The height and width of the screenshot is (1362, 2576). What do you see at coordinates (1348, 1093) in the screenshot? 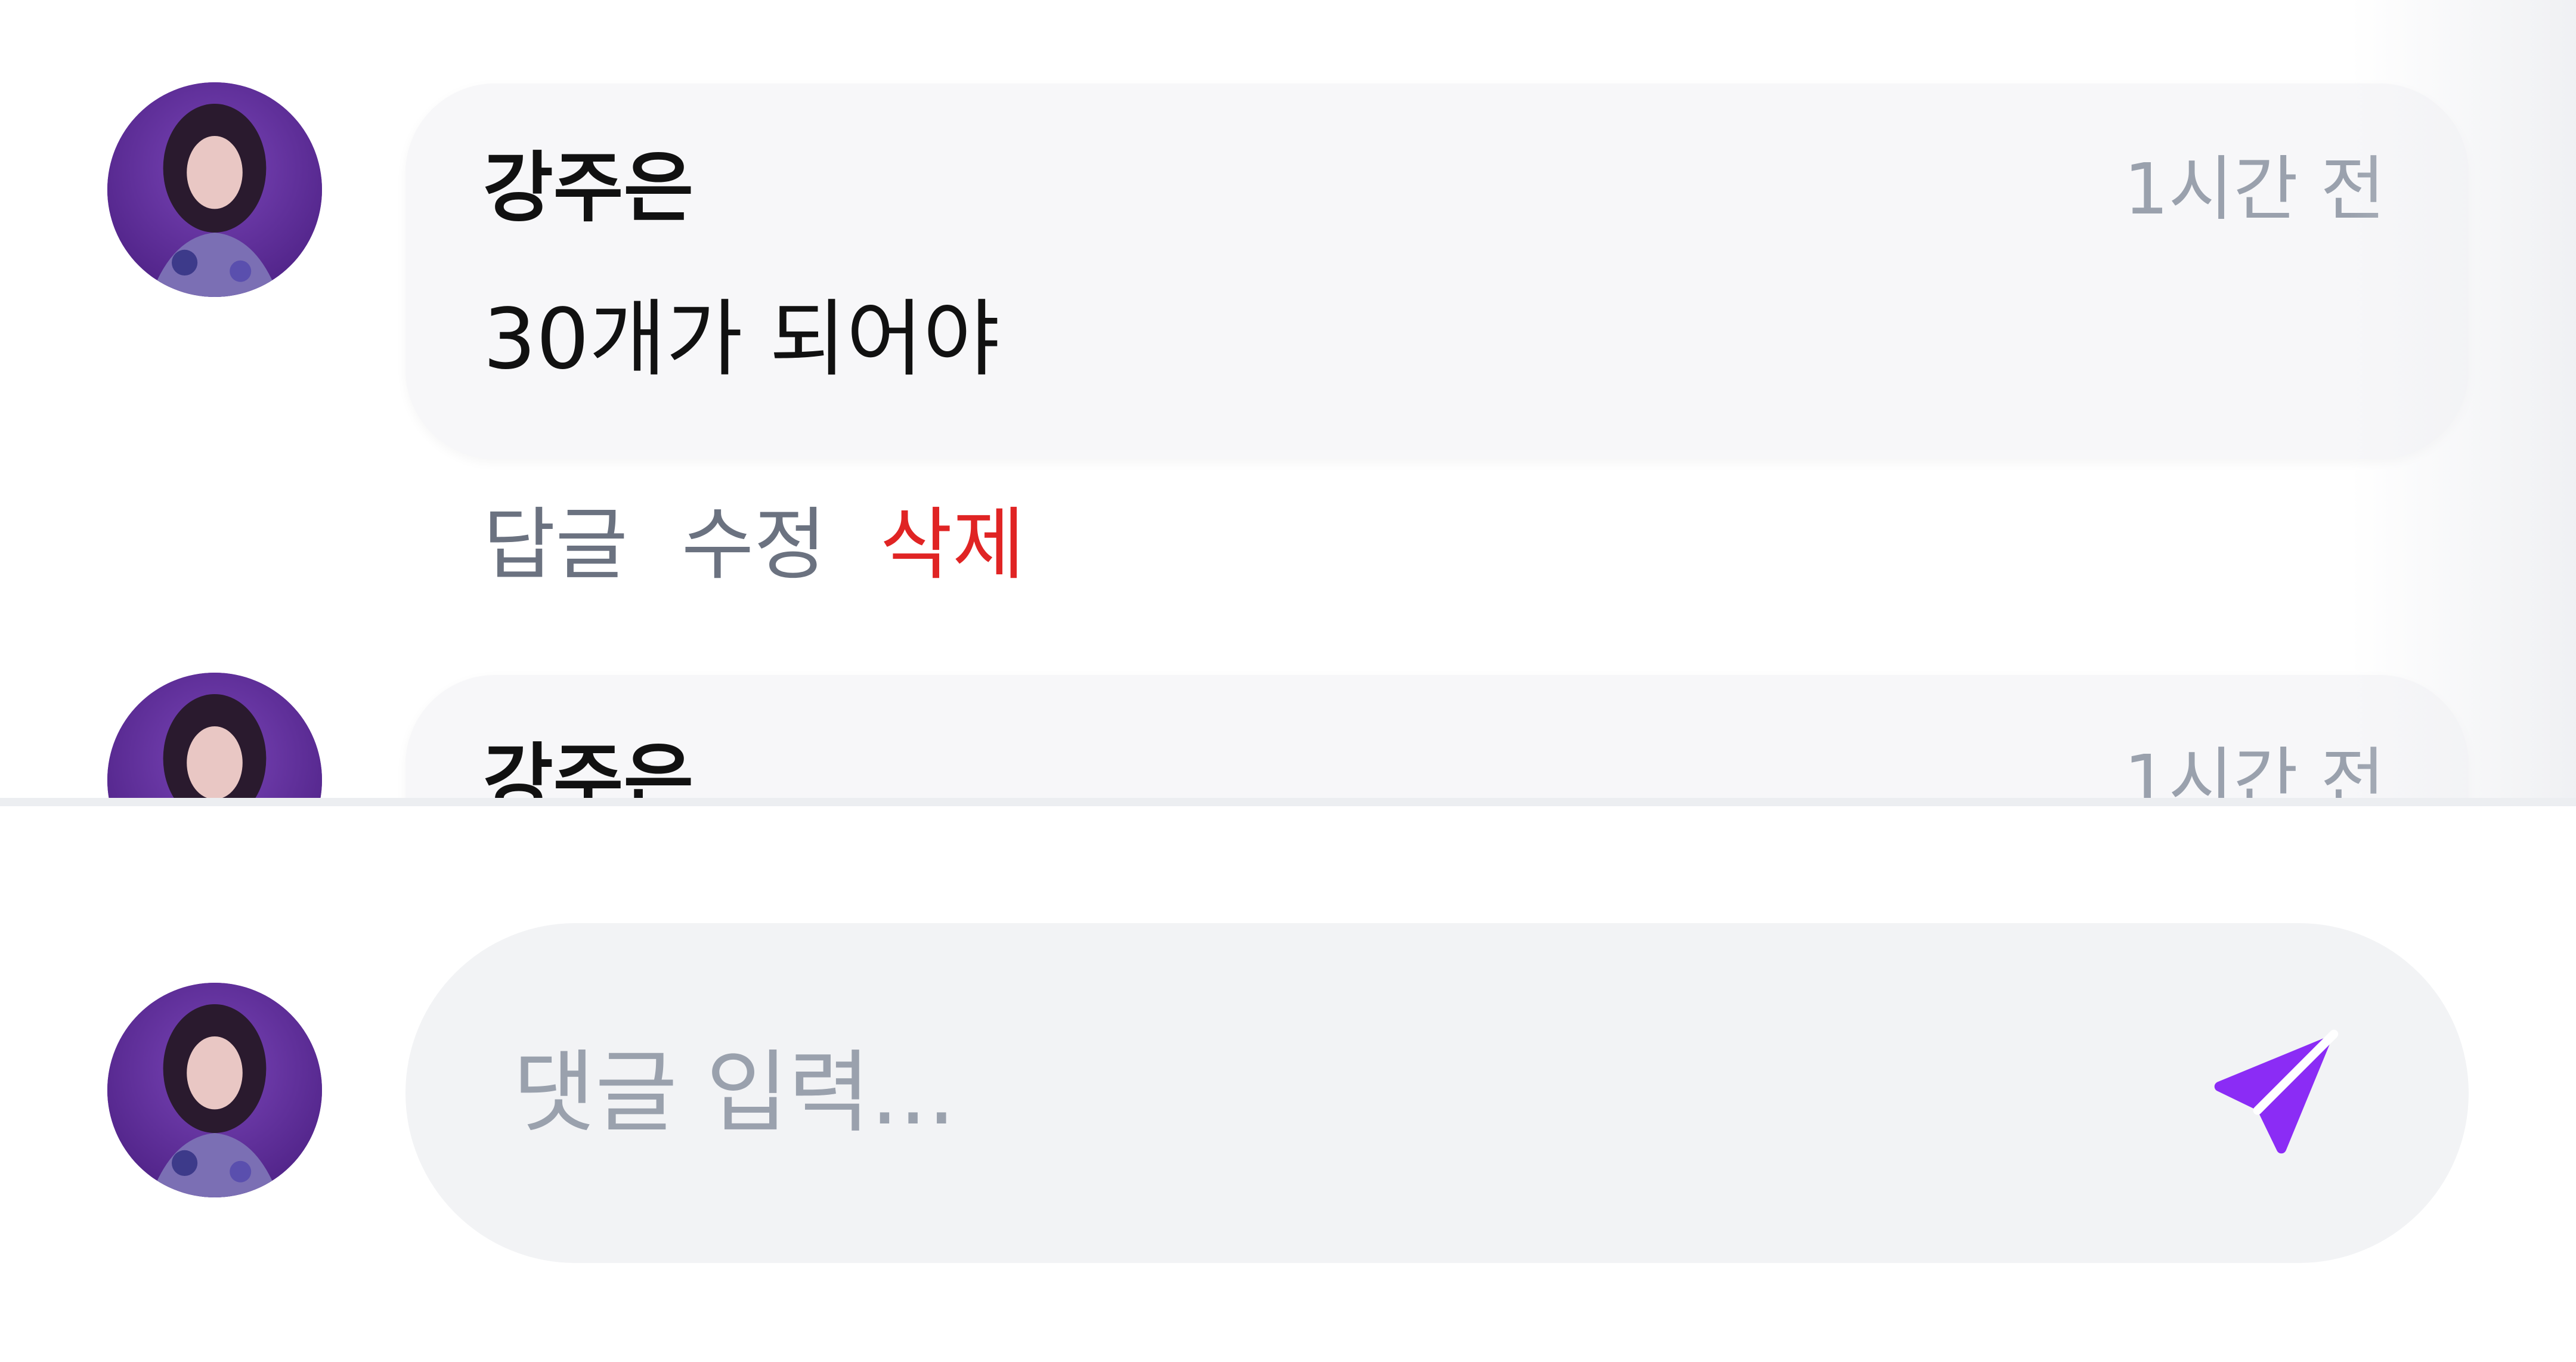
I see `comment-input` at bounding box center [1348, 1093].